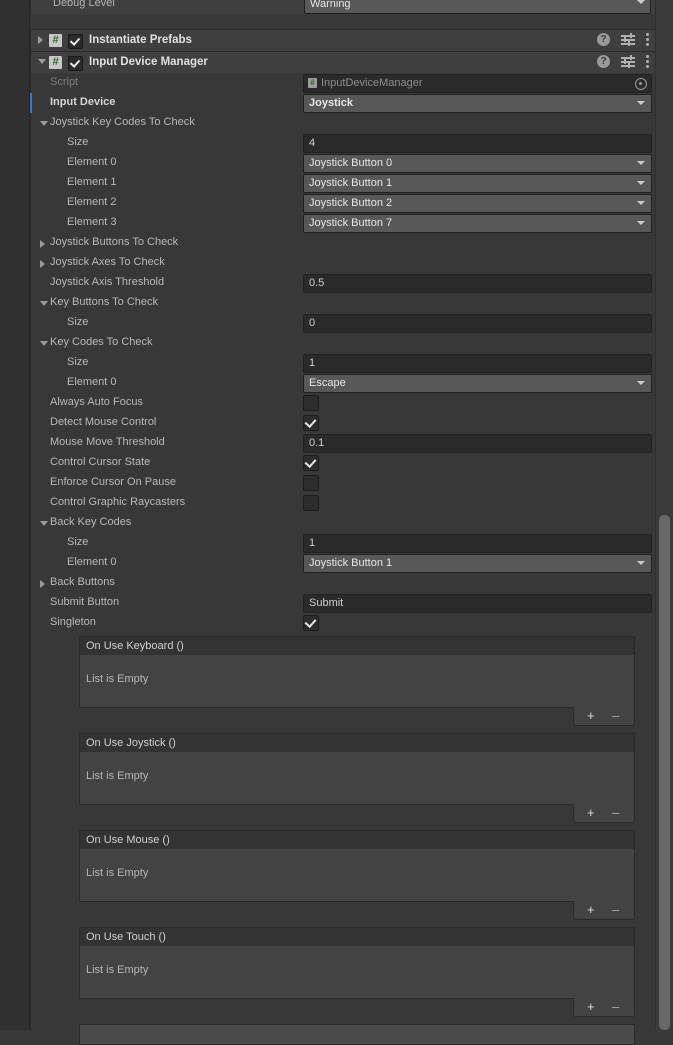  Describe the element at coordinates (107, 282) in the screenshot. I see `property-label: Joystick Axis Threshold` at that location.